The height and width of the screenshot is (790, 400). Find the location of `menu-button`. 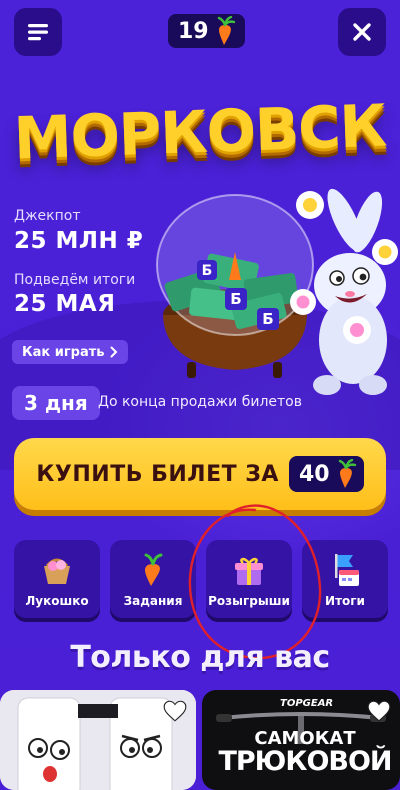

menu-button is located at coordinates (38, 32).